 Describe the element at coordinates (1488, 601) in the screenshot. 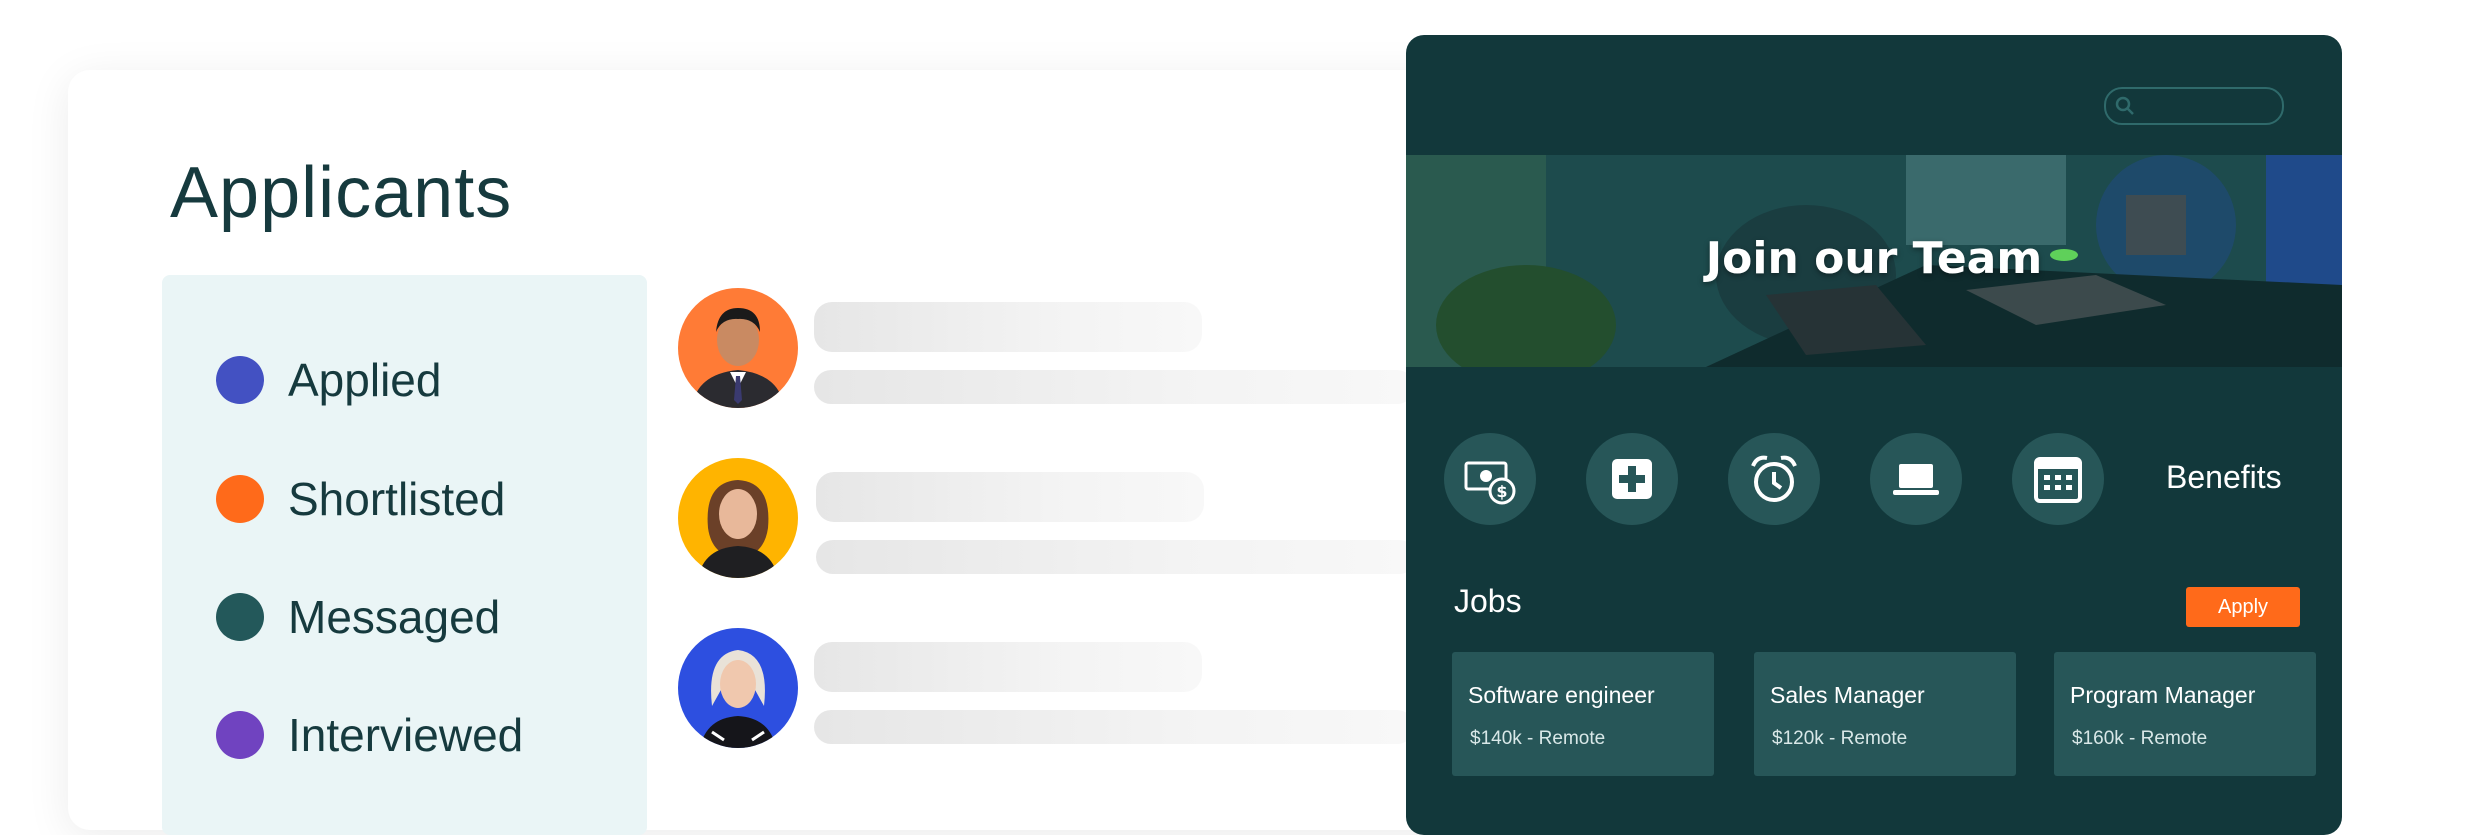

I see `jobs-label: Jobs` at that location.